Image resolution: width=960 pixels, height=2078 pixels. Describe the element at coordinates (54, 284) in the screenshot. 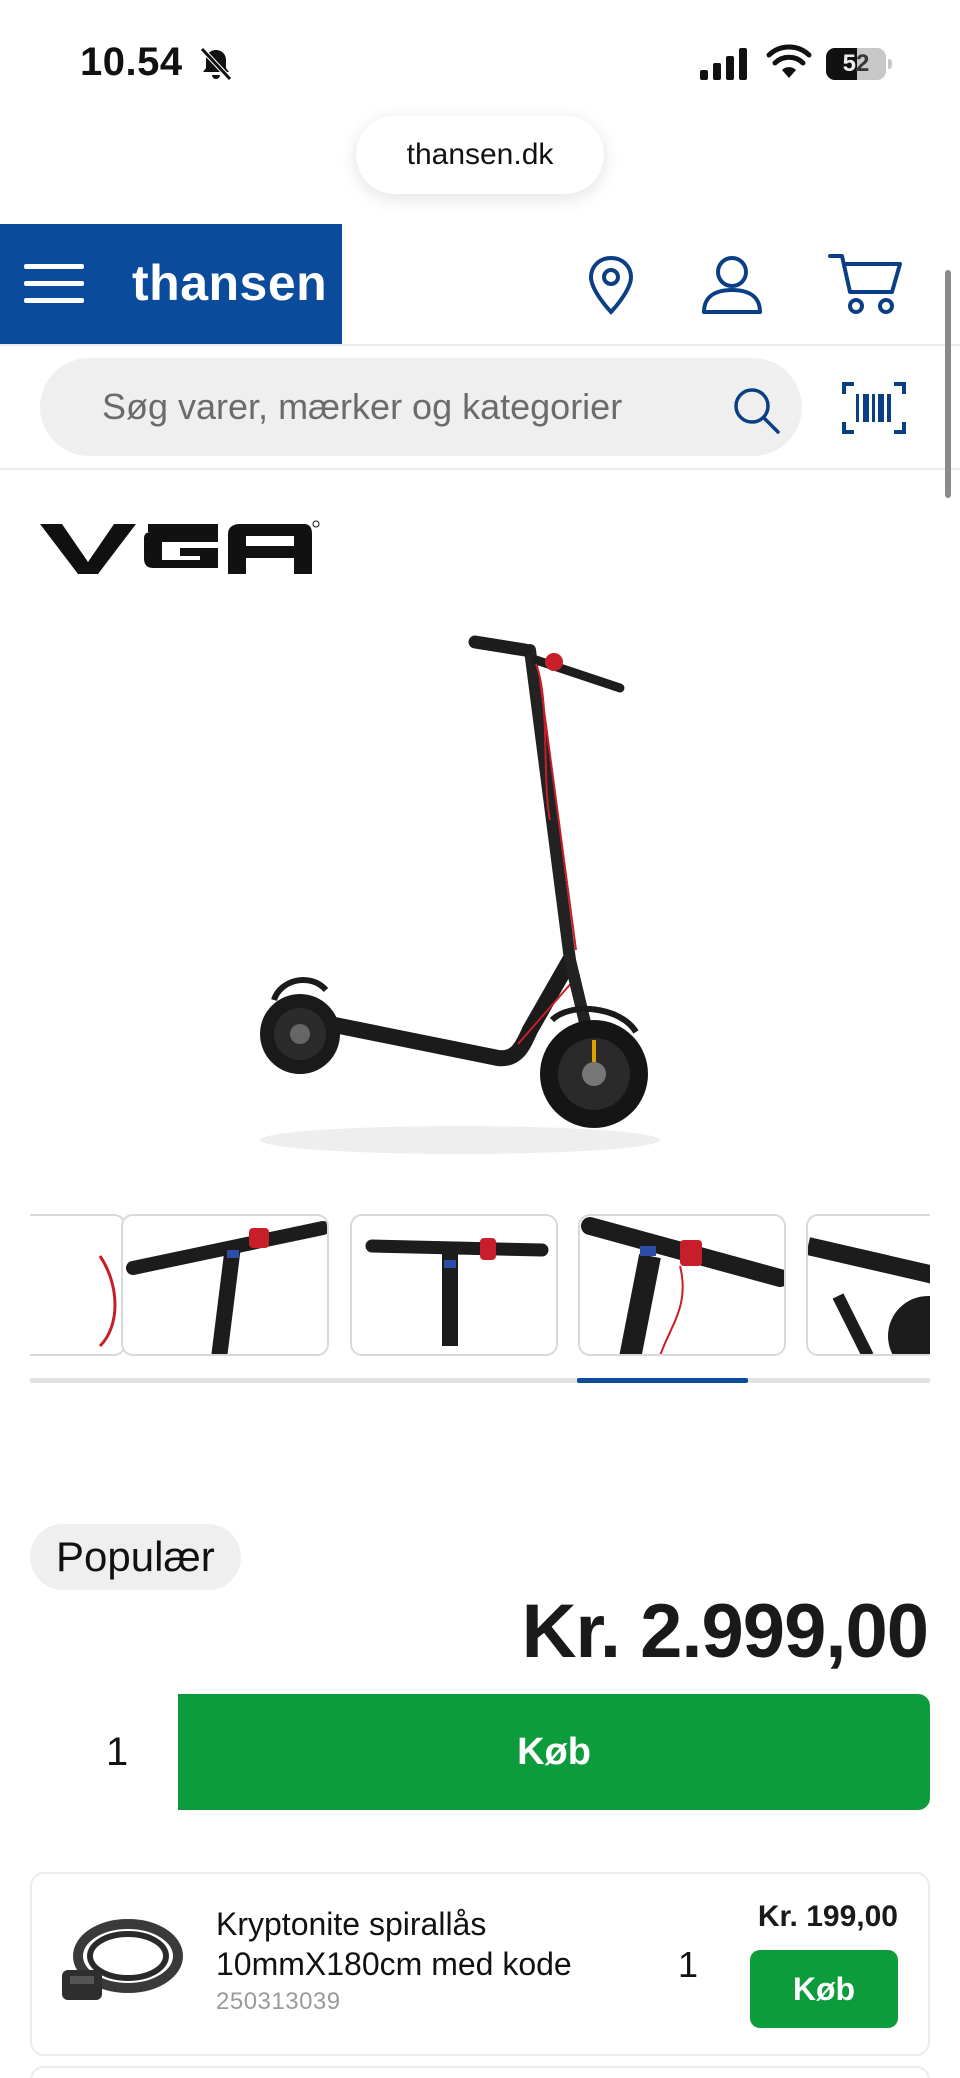

I see `menu-icon` at that location.